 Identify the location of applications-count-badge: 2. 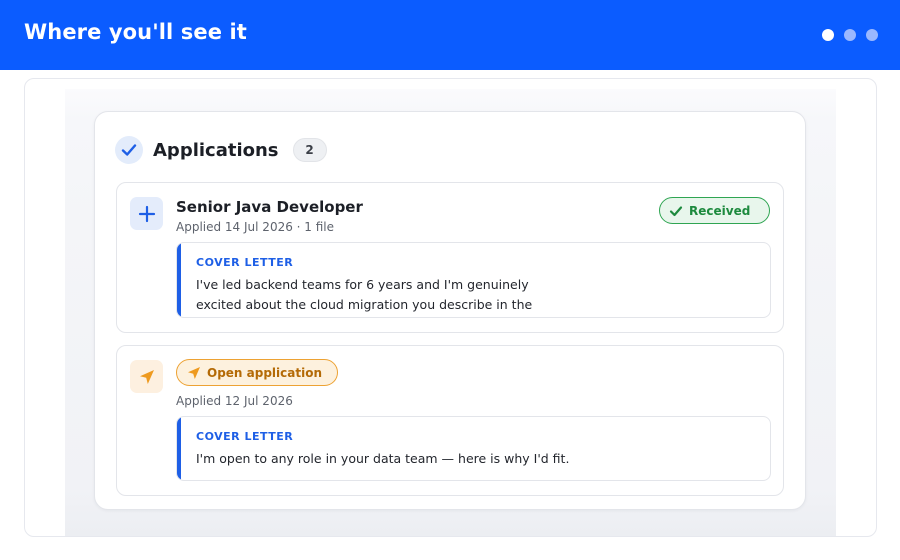
(309, 150).